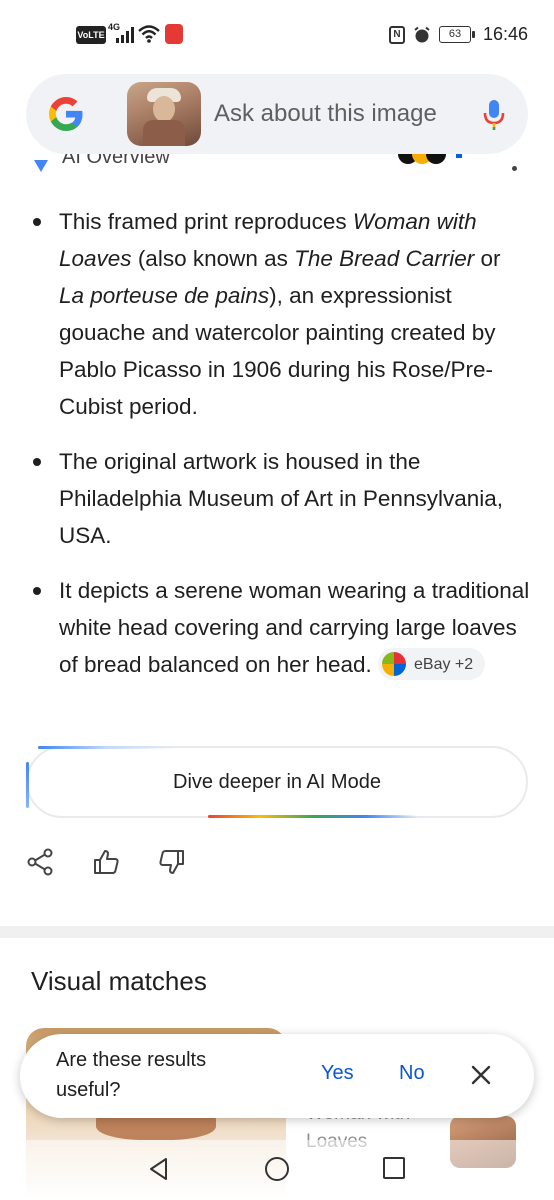  Describe the element at coordinates (66, 114) in the screenshot. I see `google-logo-icon` at that location.